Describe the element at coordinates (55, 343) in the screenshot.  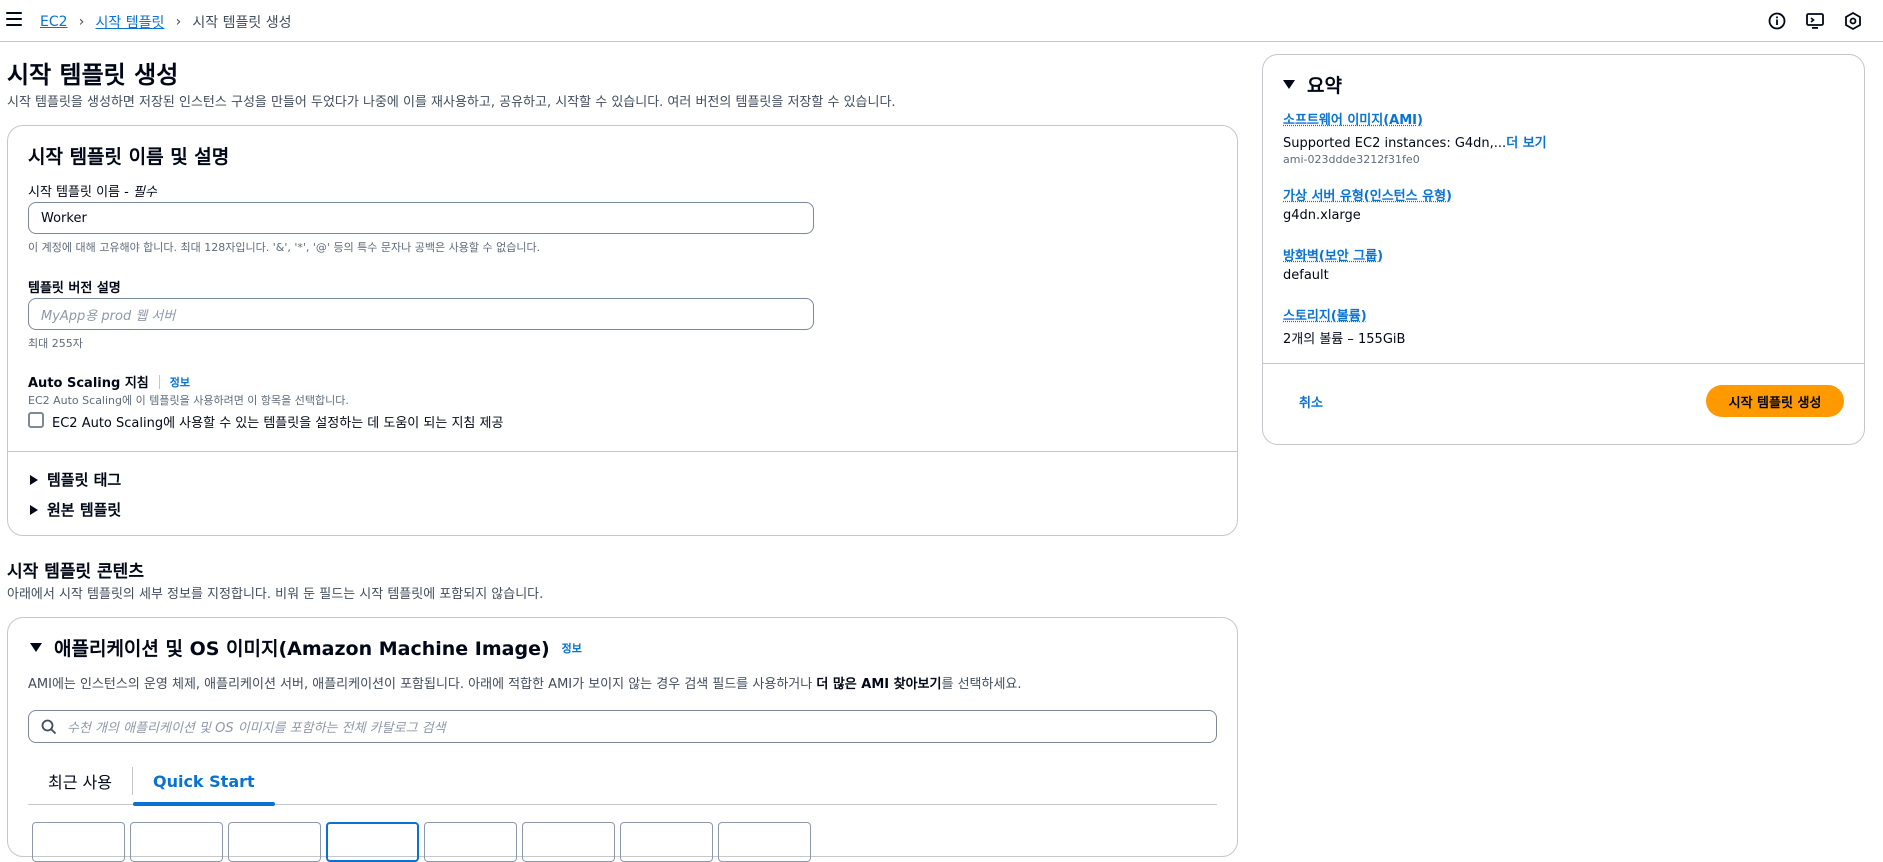
I see `template-version-hint: 최대 255자` at that location.